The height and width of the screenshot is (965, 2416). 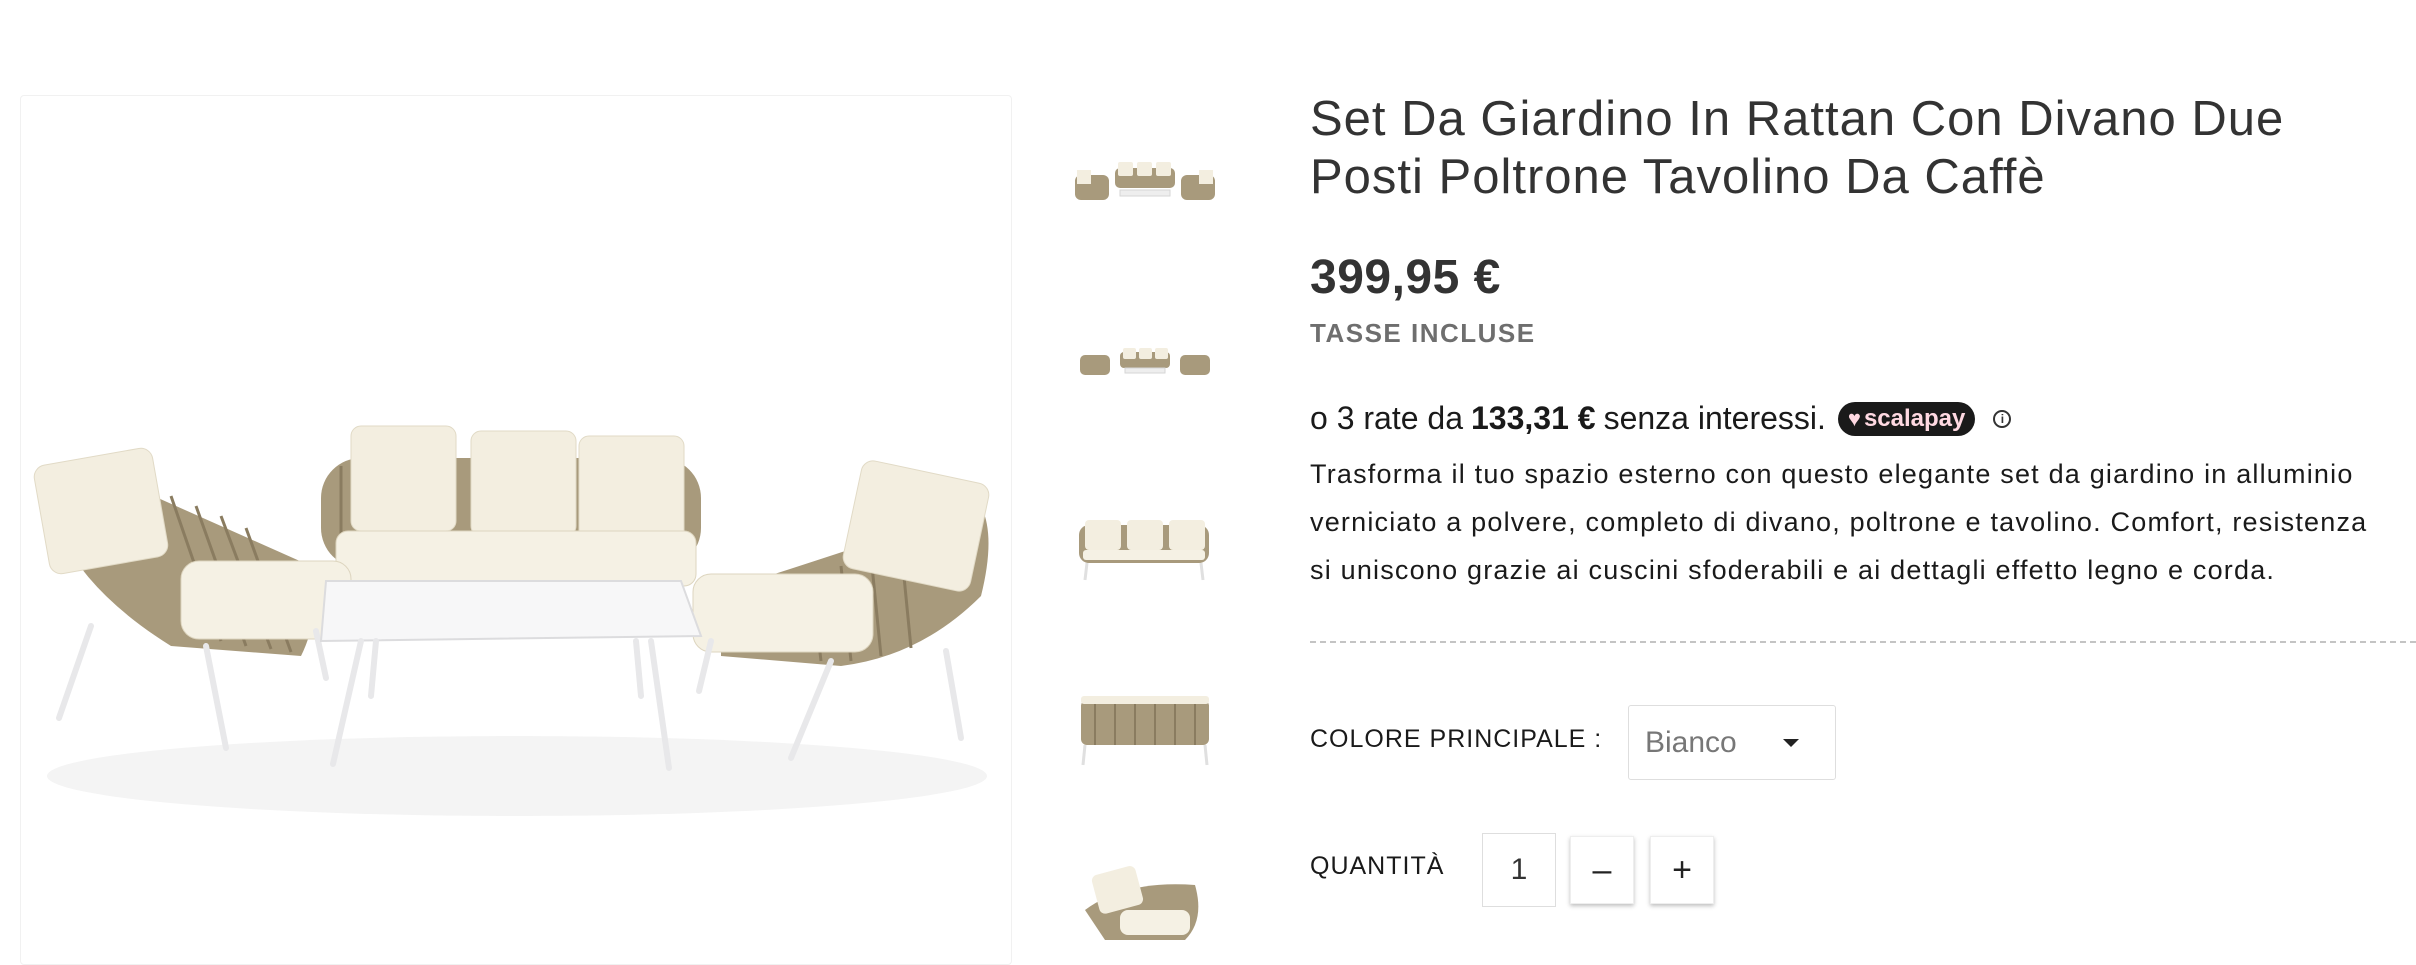 What do you see at coordinates (1533, 418) in the screenshot?
I see `installments-amount: 133,31 €` at bounding box center [1533, 418].